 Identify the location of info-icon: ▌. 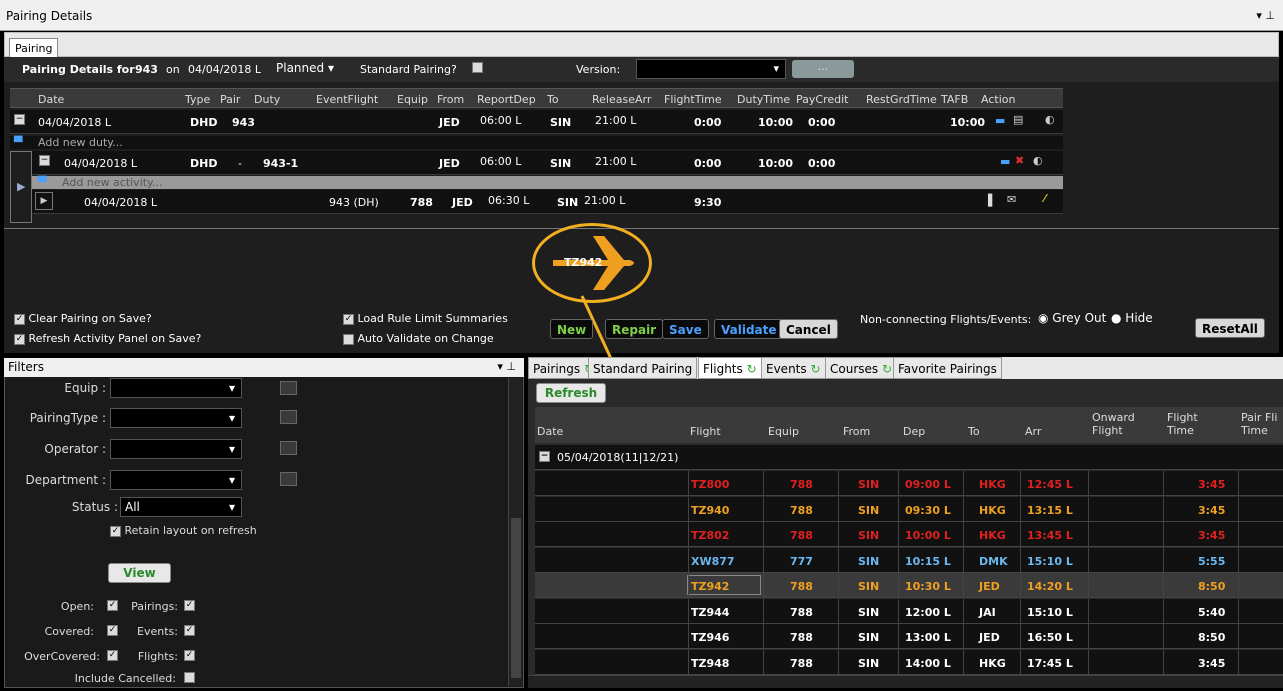
(992, 200).